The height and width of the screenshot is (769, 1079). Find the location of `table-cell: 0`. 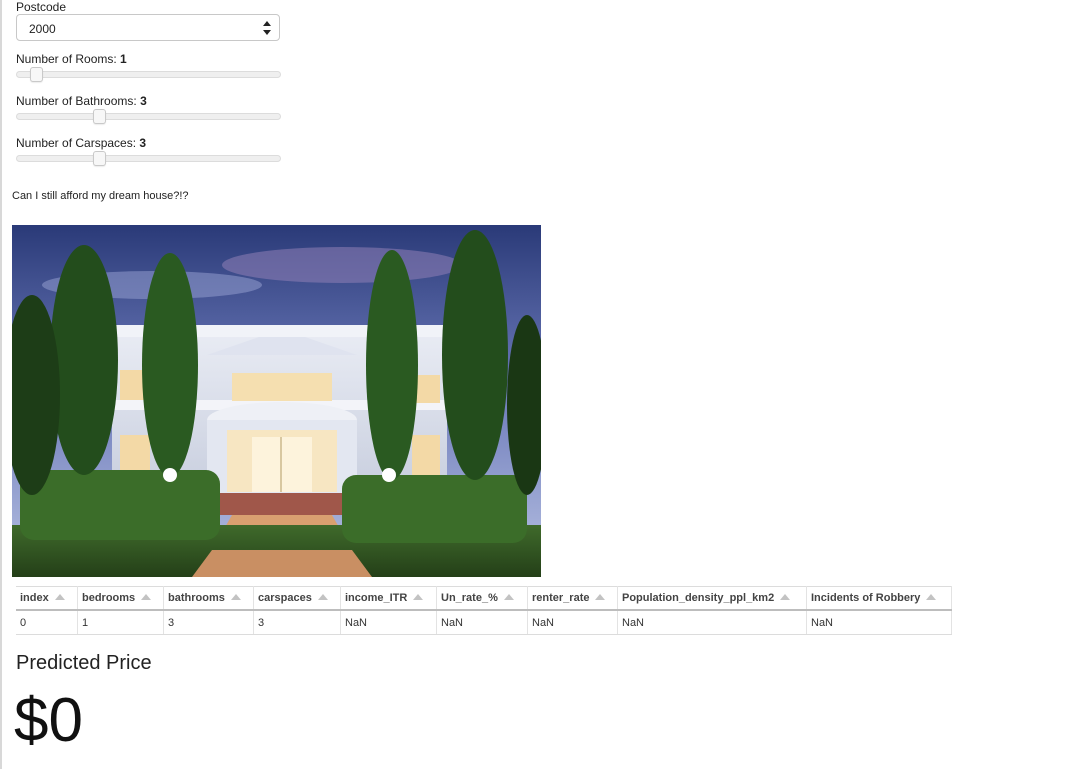

table-cell: 0 is located at coordinates (47, 622).